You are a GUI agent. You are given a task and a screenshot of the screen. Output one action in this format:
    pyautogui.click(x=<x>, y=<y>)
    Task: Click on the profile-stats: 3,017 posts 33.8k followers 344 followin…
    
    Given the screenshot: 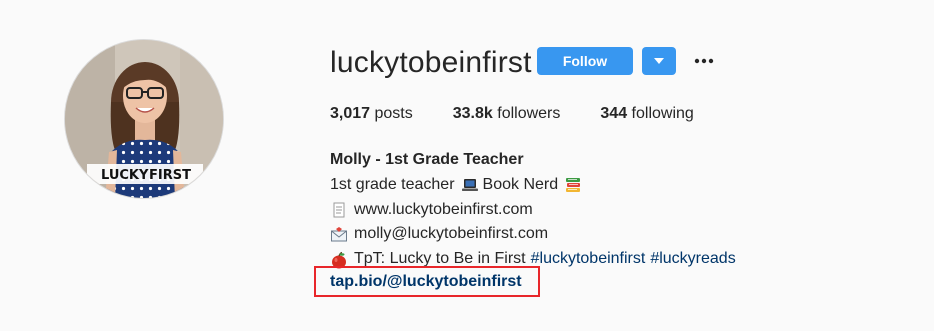 What is the action you would take?
    pyautogui.click(x=532, y=114)
    